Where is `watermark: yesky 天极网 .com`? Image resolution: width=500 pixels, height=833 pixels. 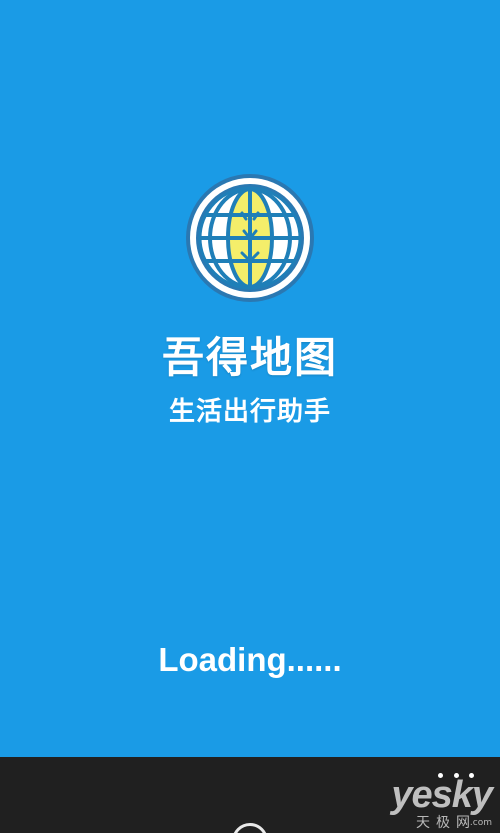 watermark: yesky 天极网 .com is located at coordinates (427, 802).